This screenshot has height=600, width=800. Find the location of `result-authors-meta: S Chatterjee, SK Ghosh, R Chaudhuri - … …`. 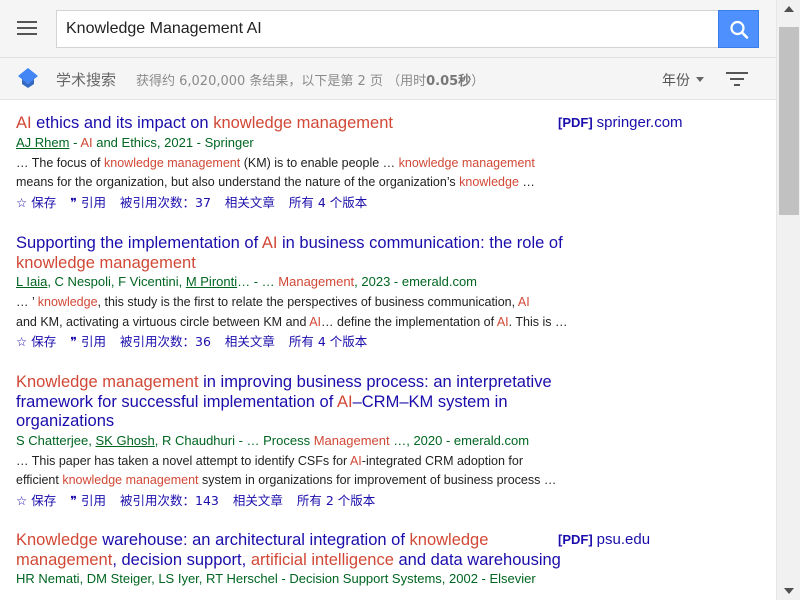

result-authors-meta: S Chatterjee, SK Ghosh, R Chaudhuri - … … is located at coordinates (306, 441).